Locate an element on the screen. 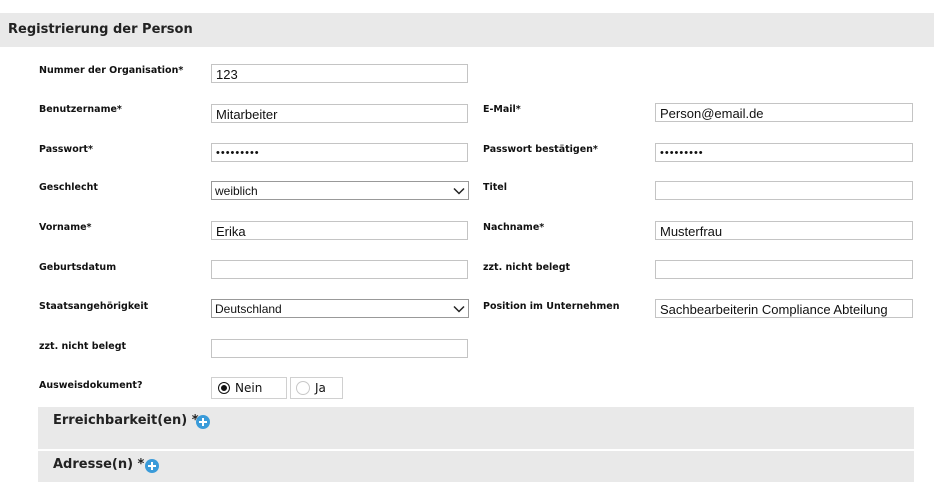 Image resolution: width=934 pixels, height=482 pixels. email-label: E-Mail* is located at coordinates (502, 109).